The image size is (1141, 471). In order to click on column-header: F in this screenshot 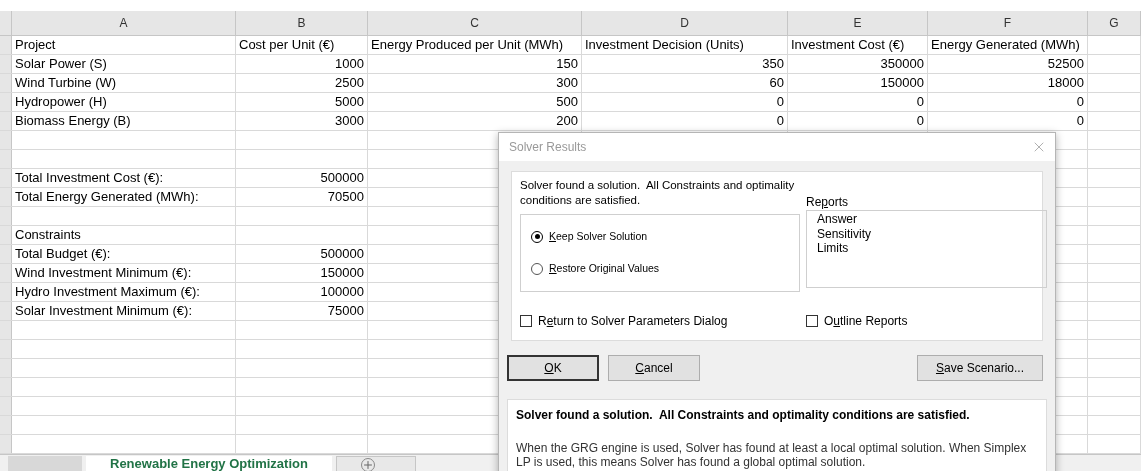, I will do `click(1008, 23)`.